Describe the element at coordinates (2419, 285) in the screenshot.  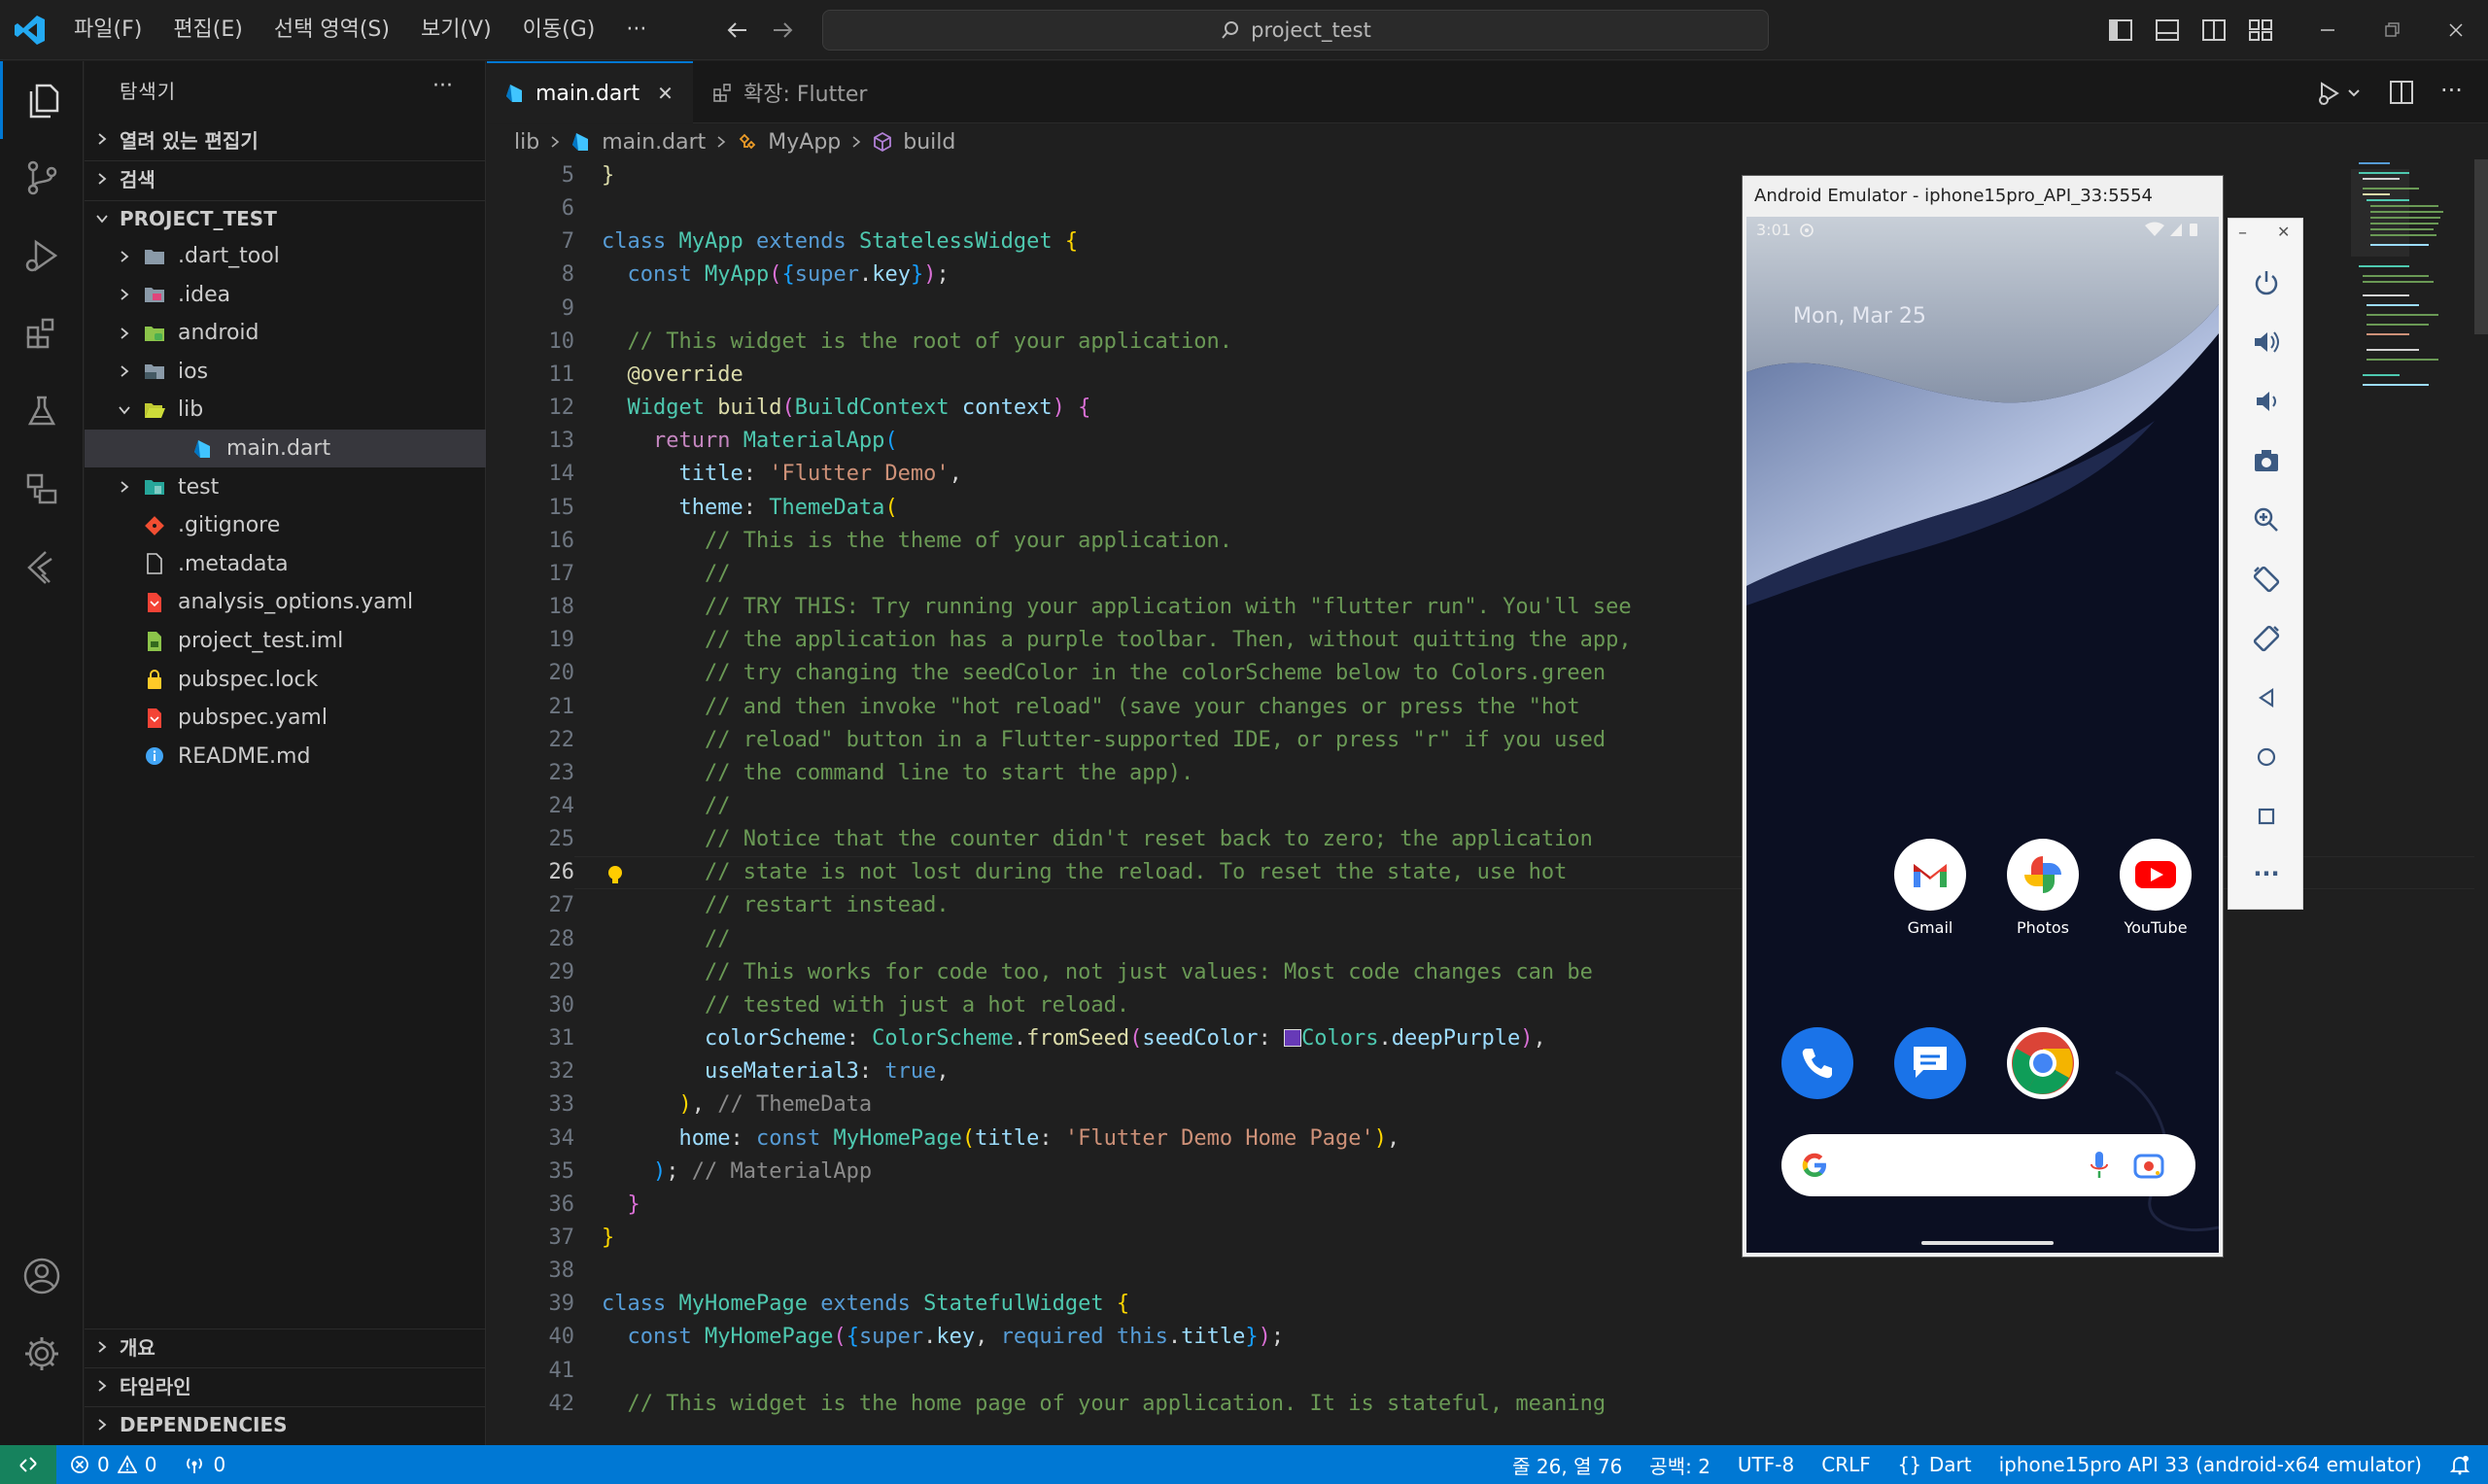
I see `minimap` at that location.